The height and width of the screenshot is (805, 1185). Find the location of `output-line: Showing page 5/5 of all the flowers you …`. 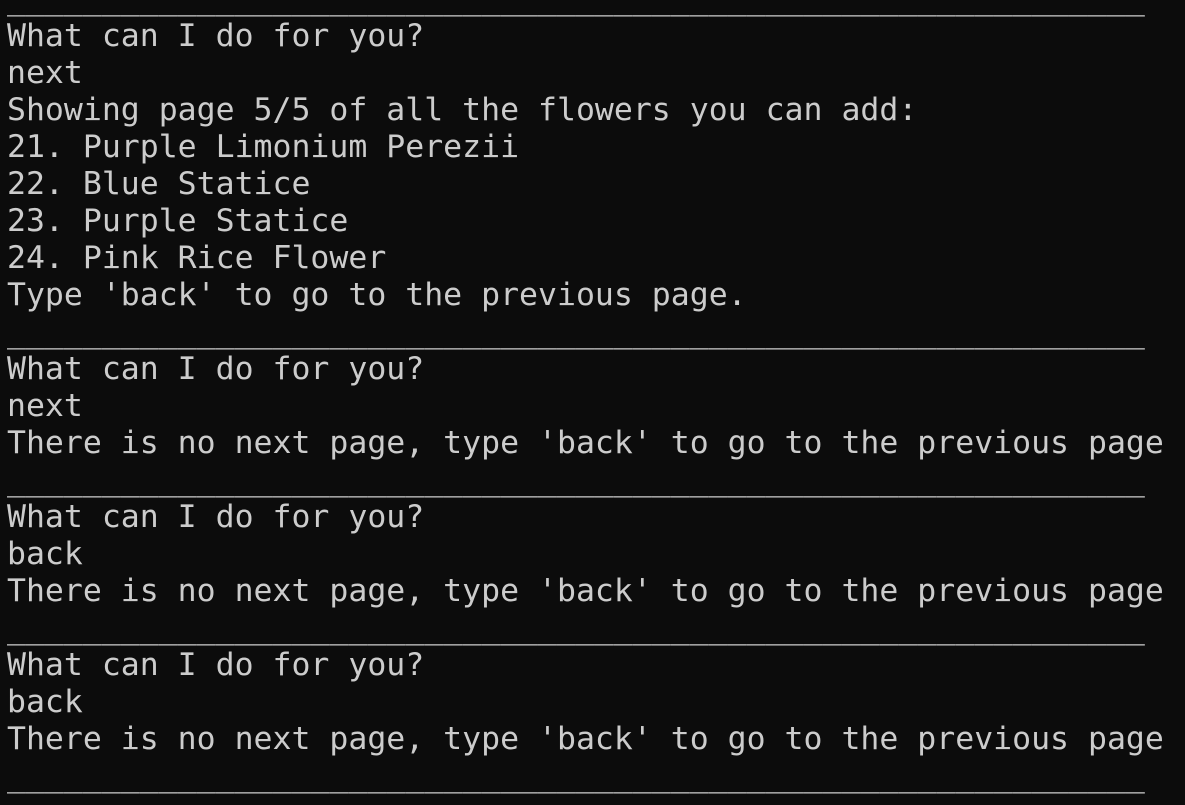

output-line: Showing page 5/5 of all the flowers you … is located at coordinates (462, 110).